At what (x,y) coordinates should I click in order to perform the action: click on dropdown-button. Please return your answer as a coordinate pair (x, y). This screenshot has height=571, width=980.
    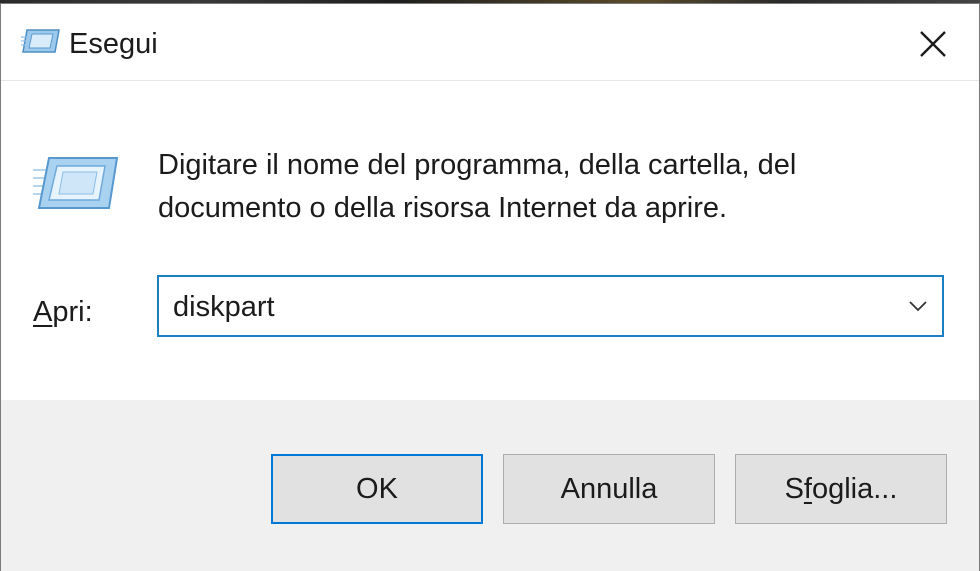
    Looking at the image, I should click on (918, 306).